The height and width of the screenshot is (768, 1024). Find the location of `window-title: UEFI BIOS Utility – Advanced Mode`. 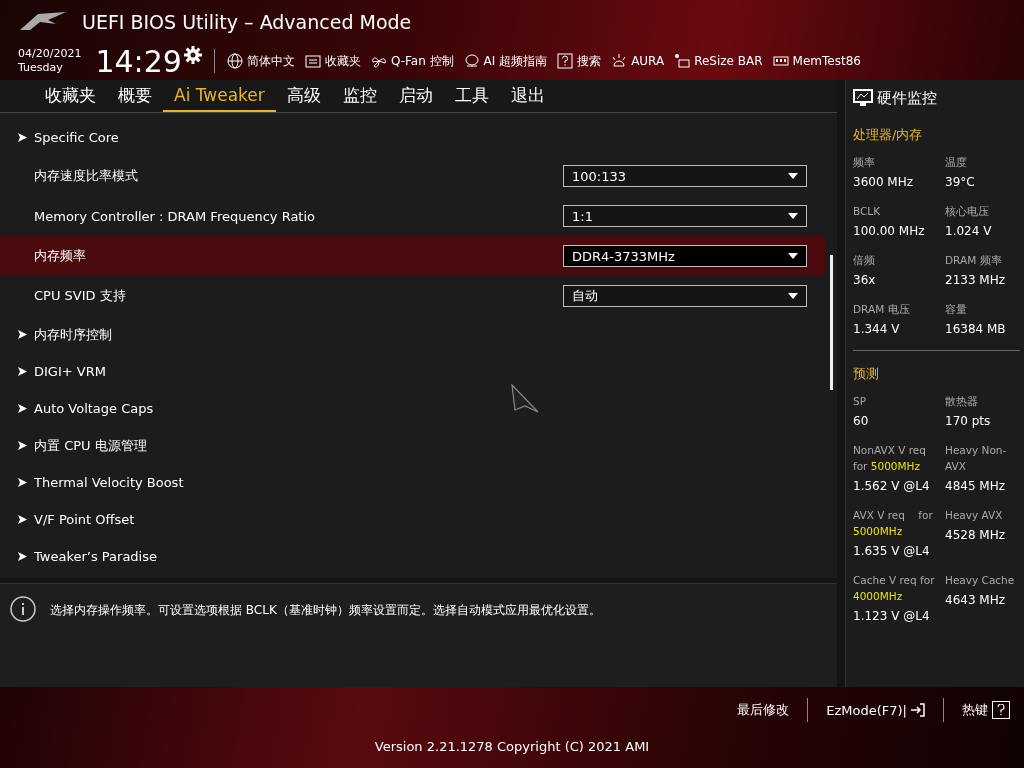

window-title: UEFI BIOS Utility – Advanced Mode is located at coordinates (247, 22).